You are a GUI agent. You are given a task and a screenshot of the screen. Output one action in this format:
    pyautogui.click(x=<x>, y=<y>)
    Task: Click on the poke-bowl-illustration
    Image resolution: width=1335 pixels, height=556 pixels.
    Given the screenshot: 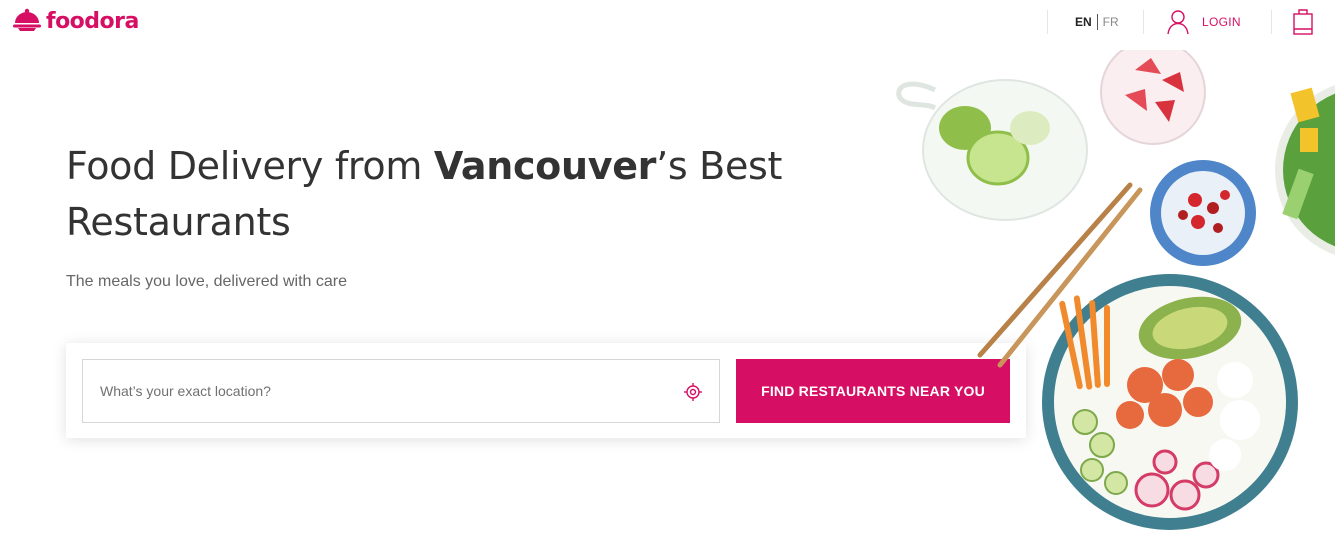 What is the action you would take?
    pyautogui.click(x=1170, y=402)
    